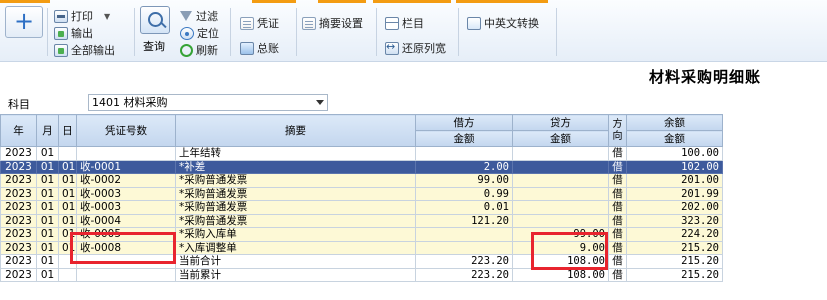 The image size is (827, 300). Describe the element at coordinates (674, 180) in the screenshot. I see `cell-balance-amount: 201.00` at that location.